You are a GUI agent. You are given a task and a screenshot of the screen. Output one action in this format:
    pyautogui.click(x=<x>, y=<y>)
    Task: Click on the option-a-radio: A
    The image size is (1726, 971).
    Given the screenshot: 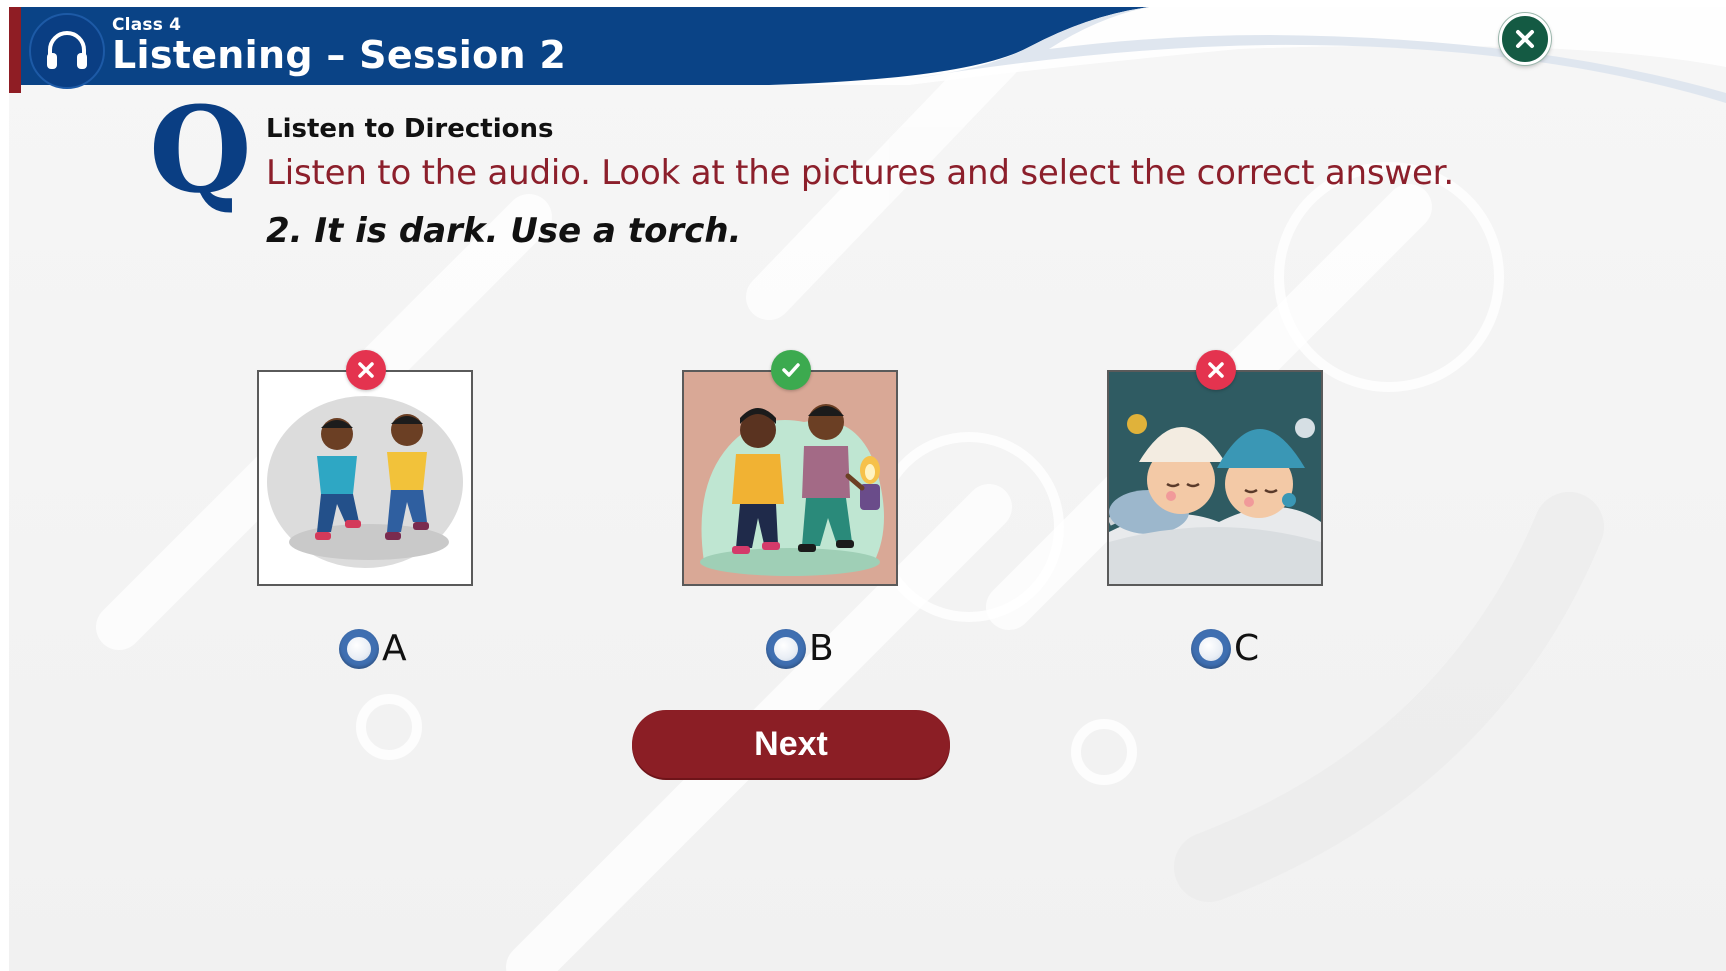 What is the action you would take?
    pyautogui.click(x=373, y=649)
    